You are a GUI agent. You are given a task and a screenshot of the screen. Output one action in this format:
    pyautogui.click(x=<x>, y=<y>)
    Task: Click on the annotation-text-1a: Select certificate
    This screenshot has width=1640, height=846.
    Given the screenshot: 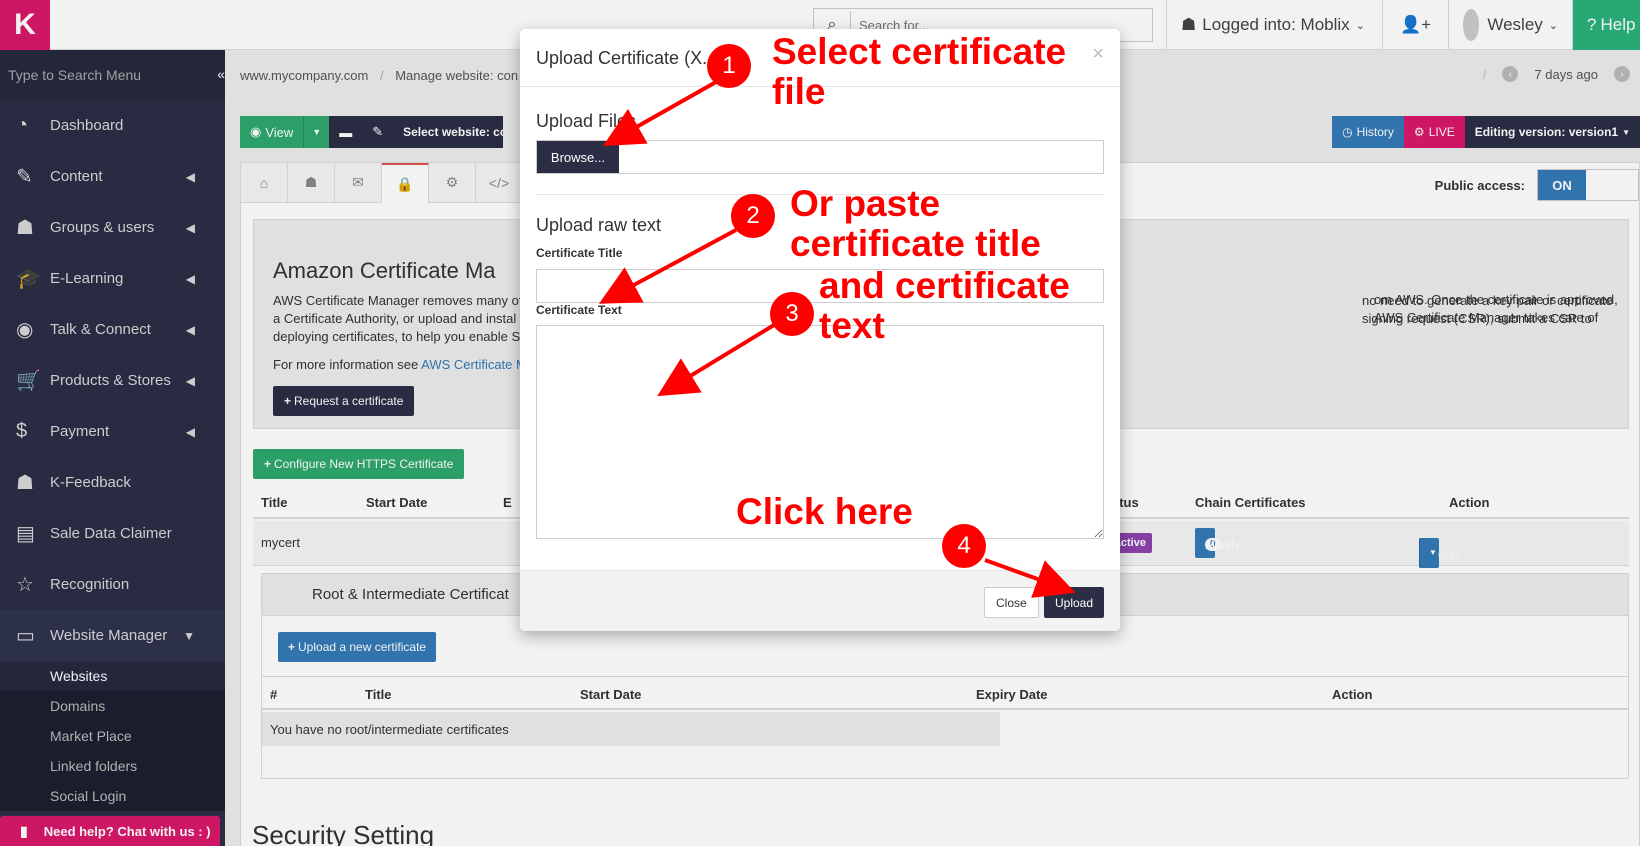 What is the action you would take?
    pyautogui.click(x=919, y=51)
    